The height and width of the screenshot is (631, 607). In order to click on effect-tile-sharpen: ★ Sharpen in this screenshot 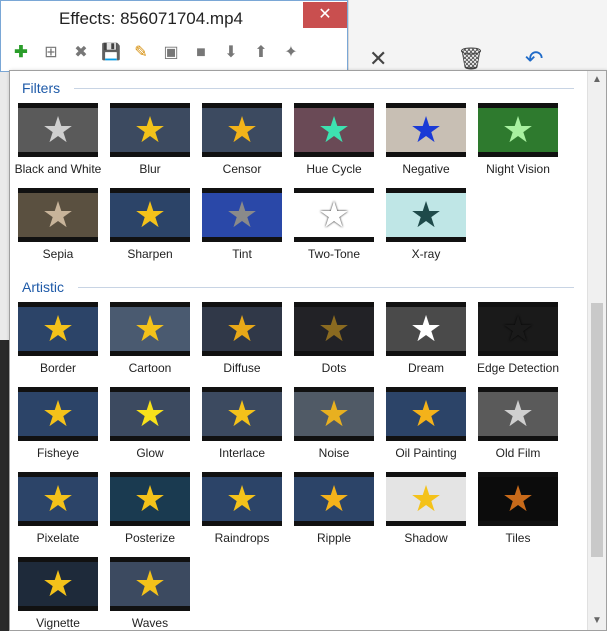, I will do `click(150, 225)`.